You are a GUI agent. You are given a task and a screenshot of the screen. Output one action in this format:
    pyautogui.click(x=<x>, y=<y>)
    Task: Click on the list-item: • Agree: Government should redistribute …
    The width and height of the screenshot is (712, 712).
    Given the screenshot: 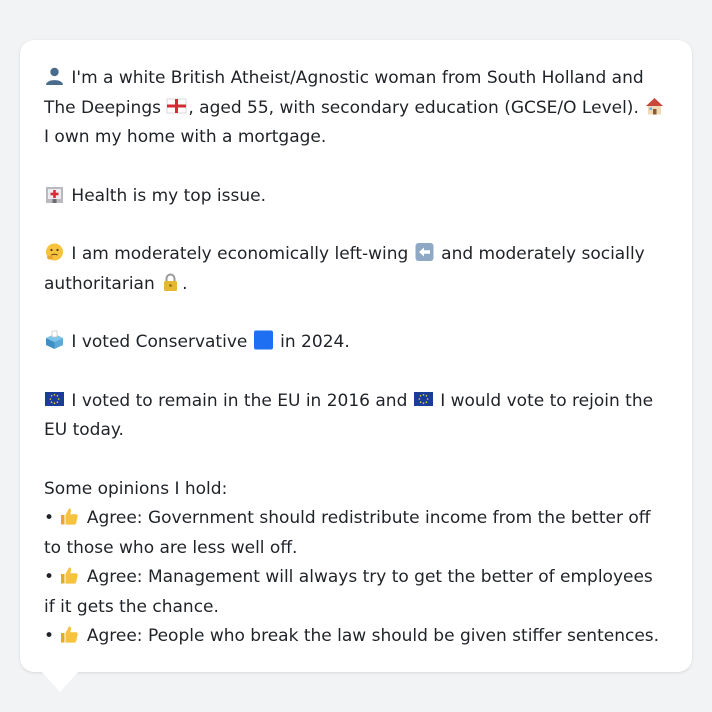 What is the action you would take?
    pyautogui.click(x=356, y=533)
    